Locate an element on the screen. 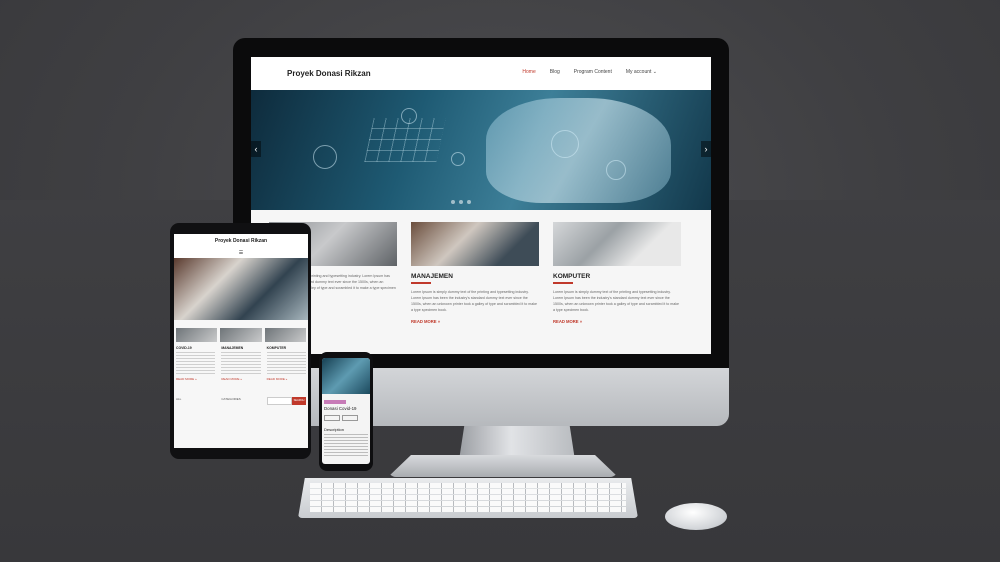  phone-description-text is located at coordinates (346, 445).